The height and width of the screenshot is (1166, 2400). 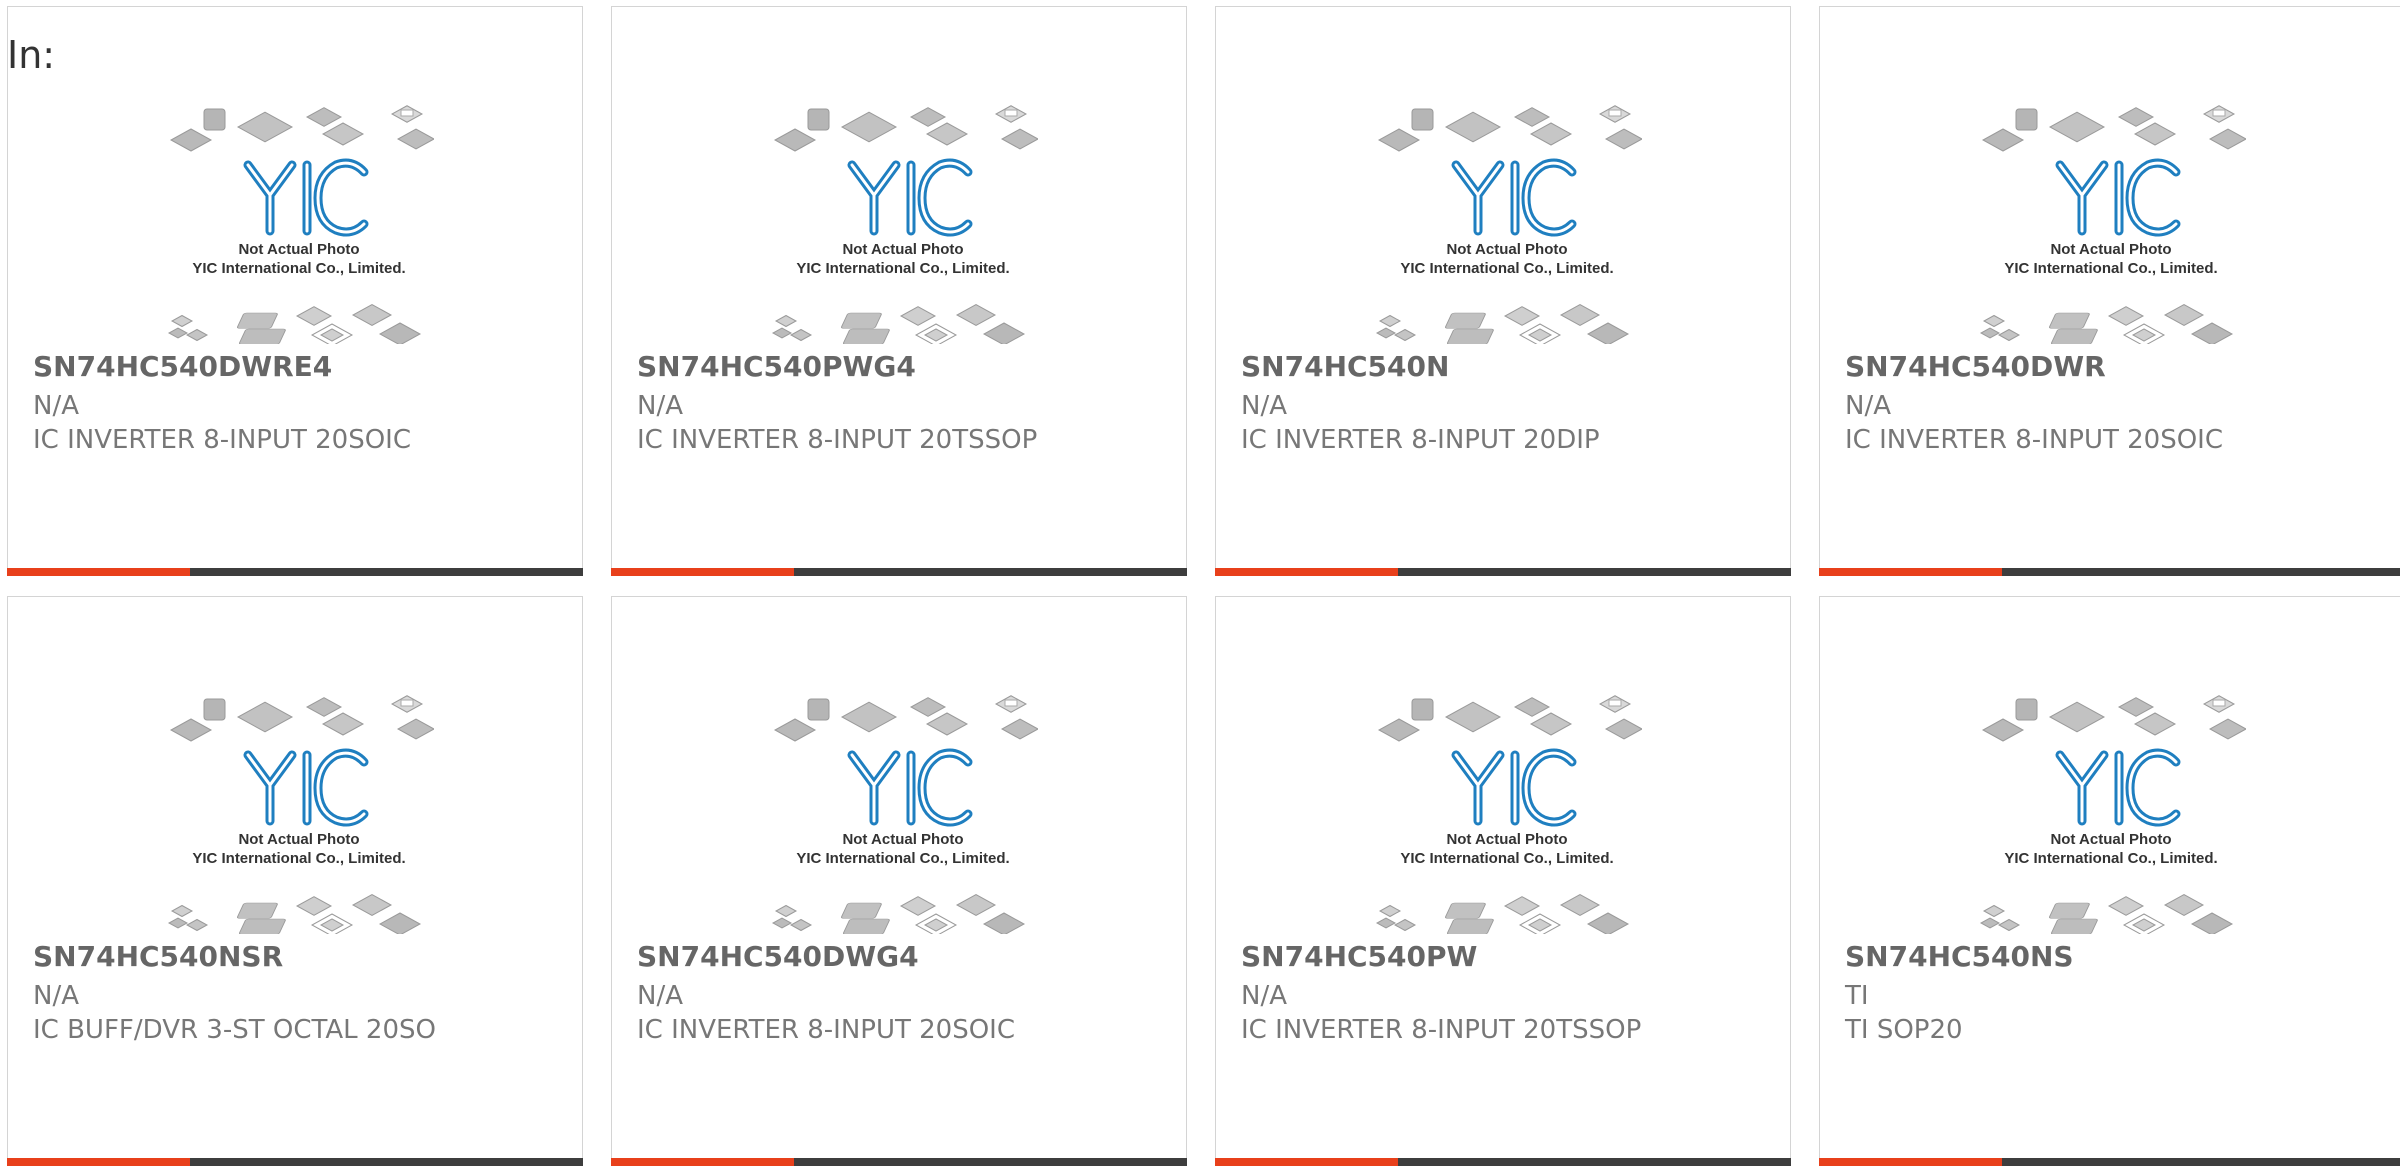 What do you see at coordinates (1359, 956) in the screenshot?
I see `part-number: SN74HC540PW` at bounding box center [1359, 956].